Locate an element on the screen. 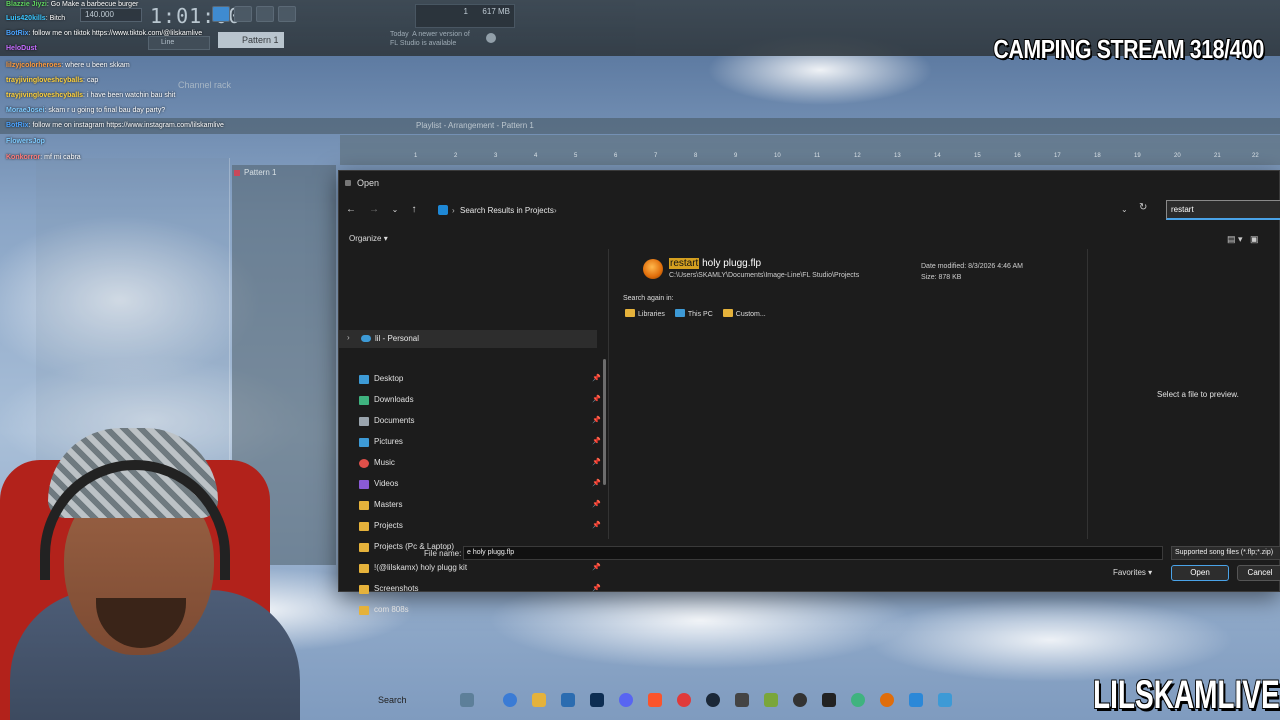 This screenshot has height=720, width=1280. back-arrow-icon: ← is located at coordinates (351, 210).